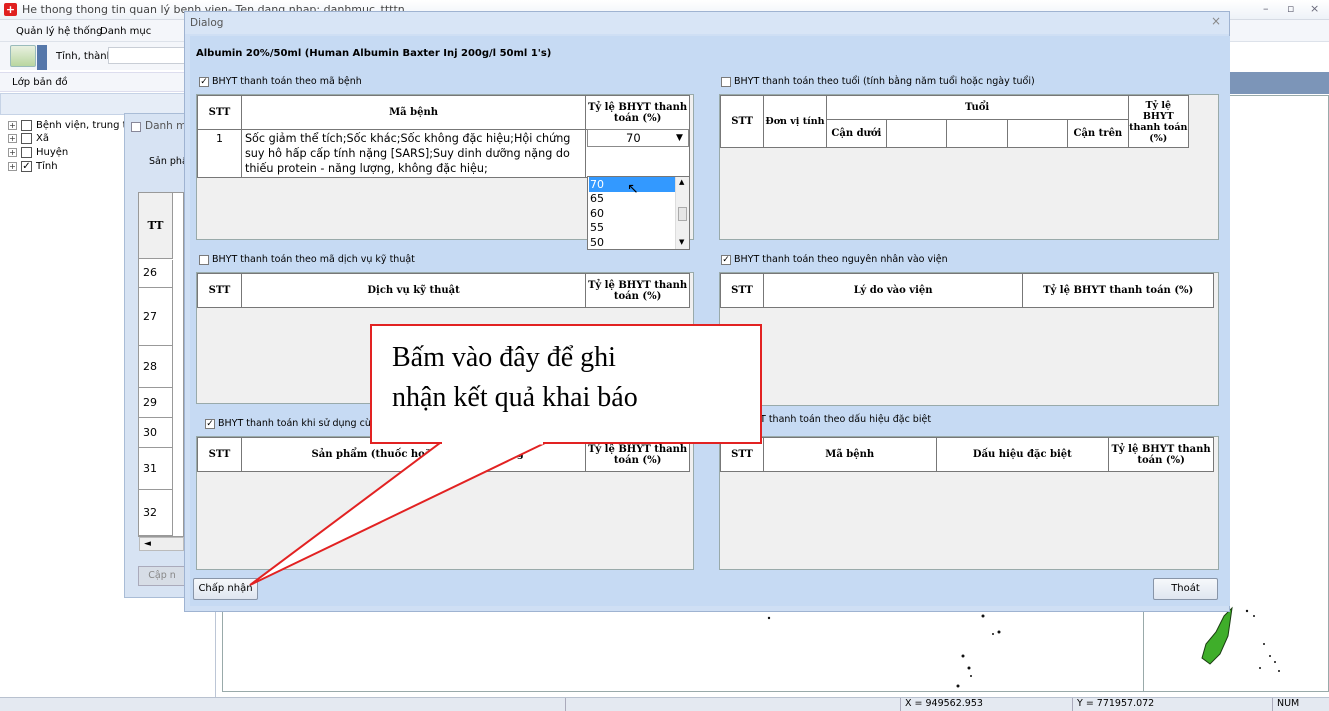  I want to click on callout-line2: nhận kết quả khai báo, so click(515, 397).